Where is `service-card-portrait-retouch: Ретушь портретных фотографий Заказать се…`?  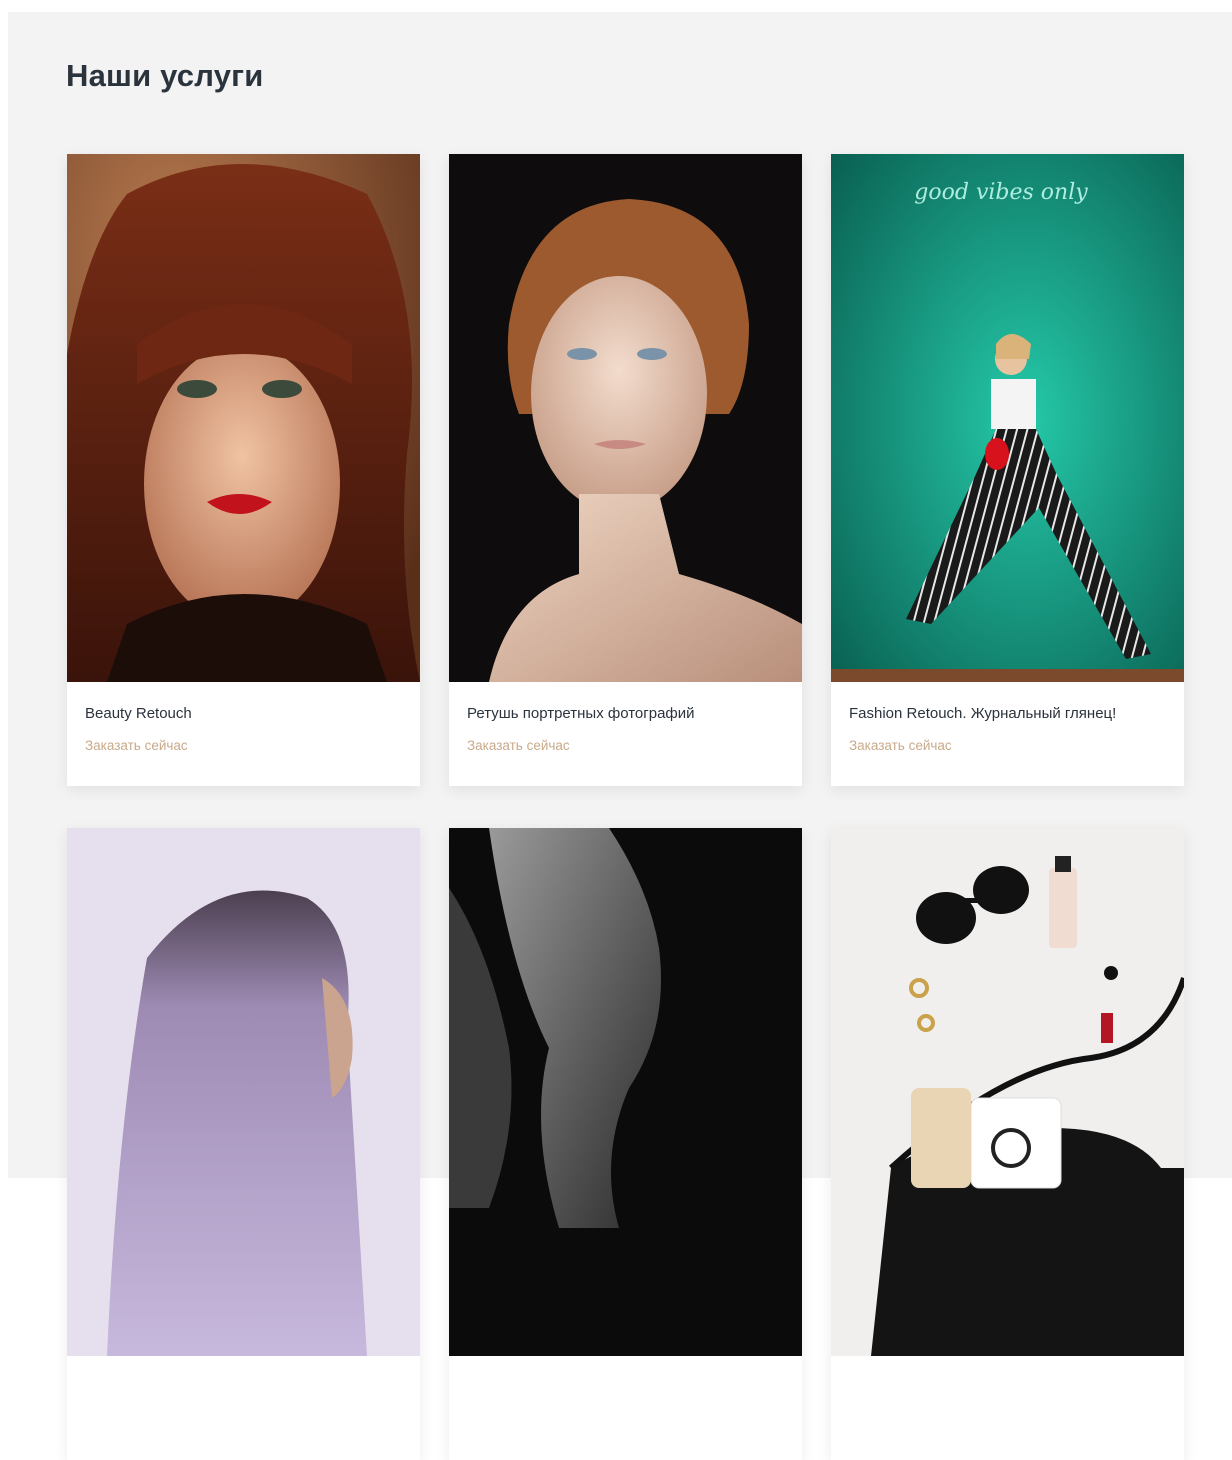
service-card-portrait-retouch: Ретушь портретных фотографий Заказать се… is located at coordinates (625, 470).